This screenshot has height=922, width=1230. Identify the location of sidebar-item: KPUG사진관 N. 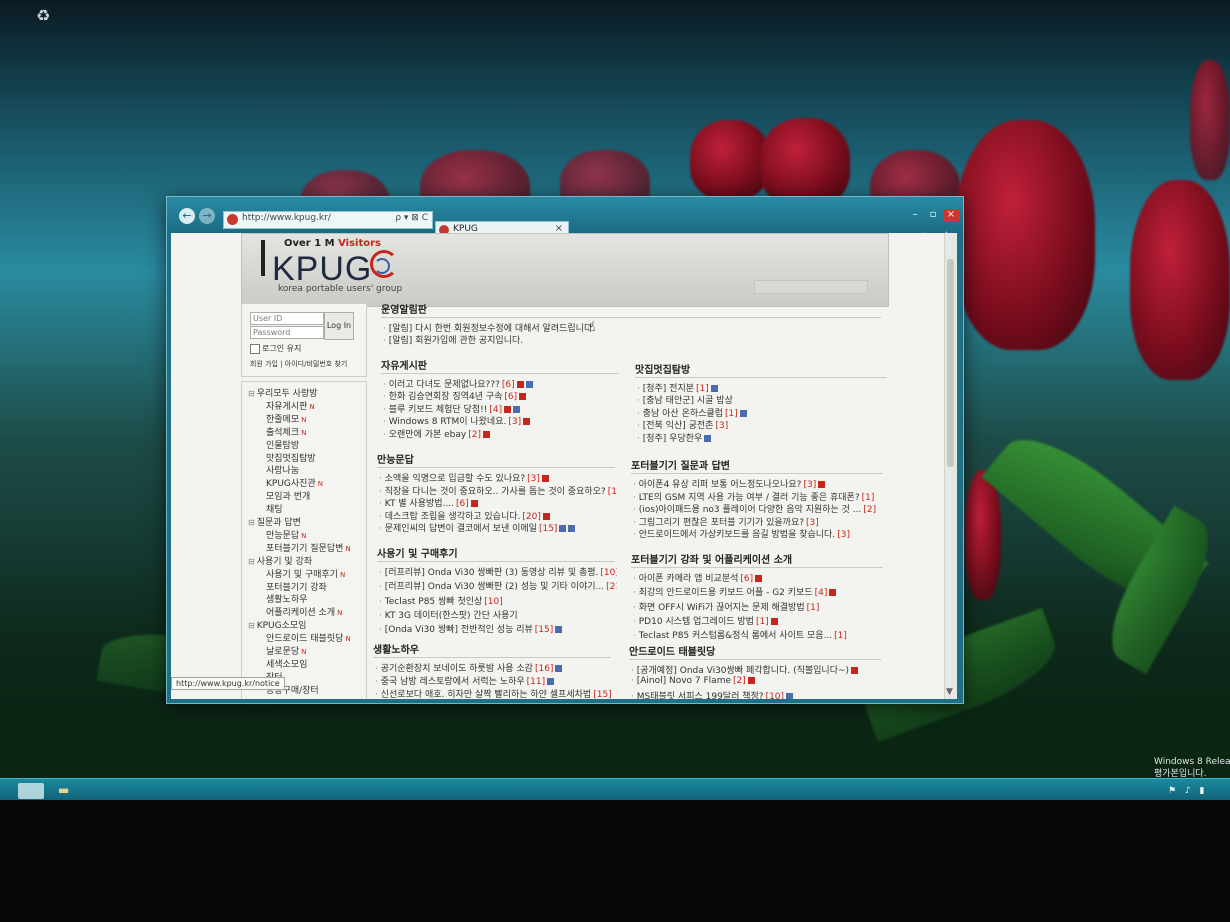
(294, 482).